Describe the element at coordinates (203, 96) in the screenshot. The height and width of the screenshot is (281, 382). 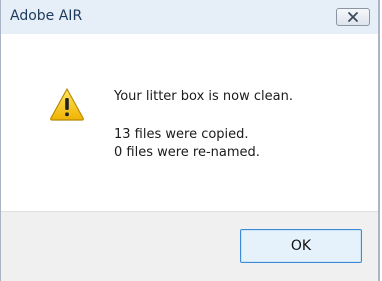
I see `message-main: Your litter box is now clean.` at that location.